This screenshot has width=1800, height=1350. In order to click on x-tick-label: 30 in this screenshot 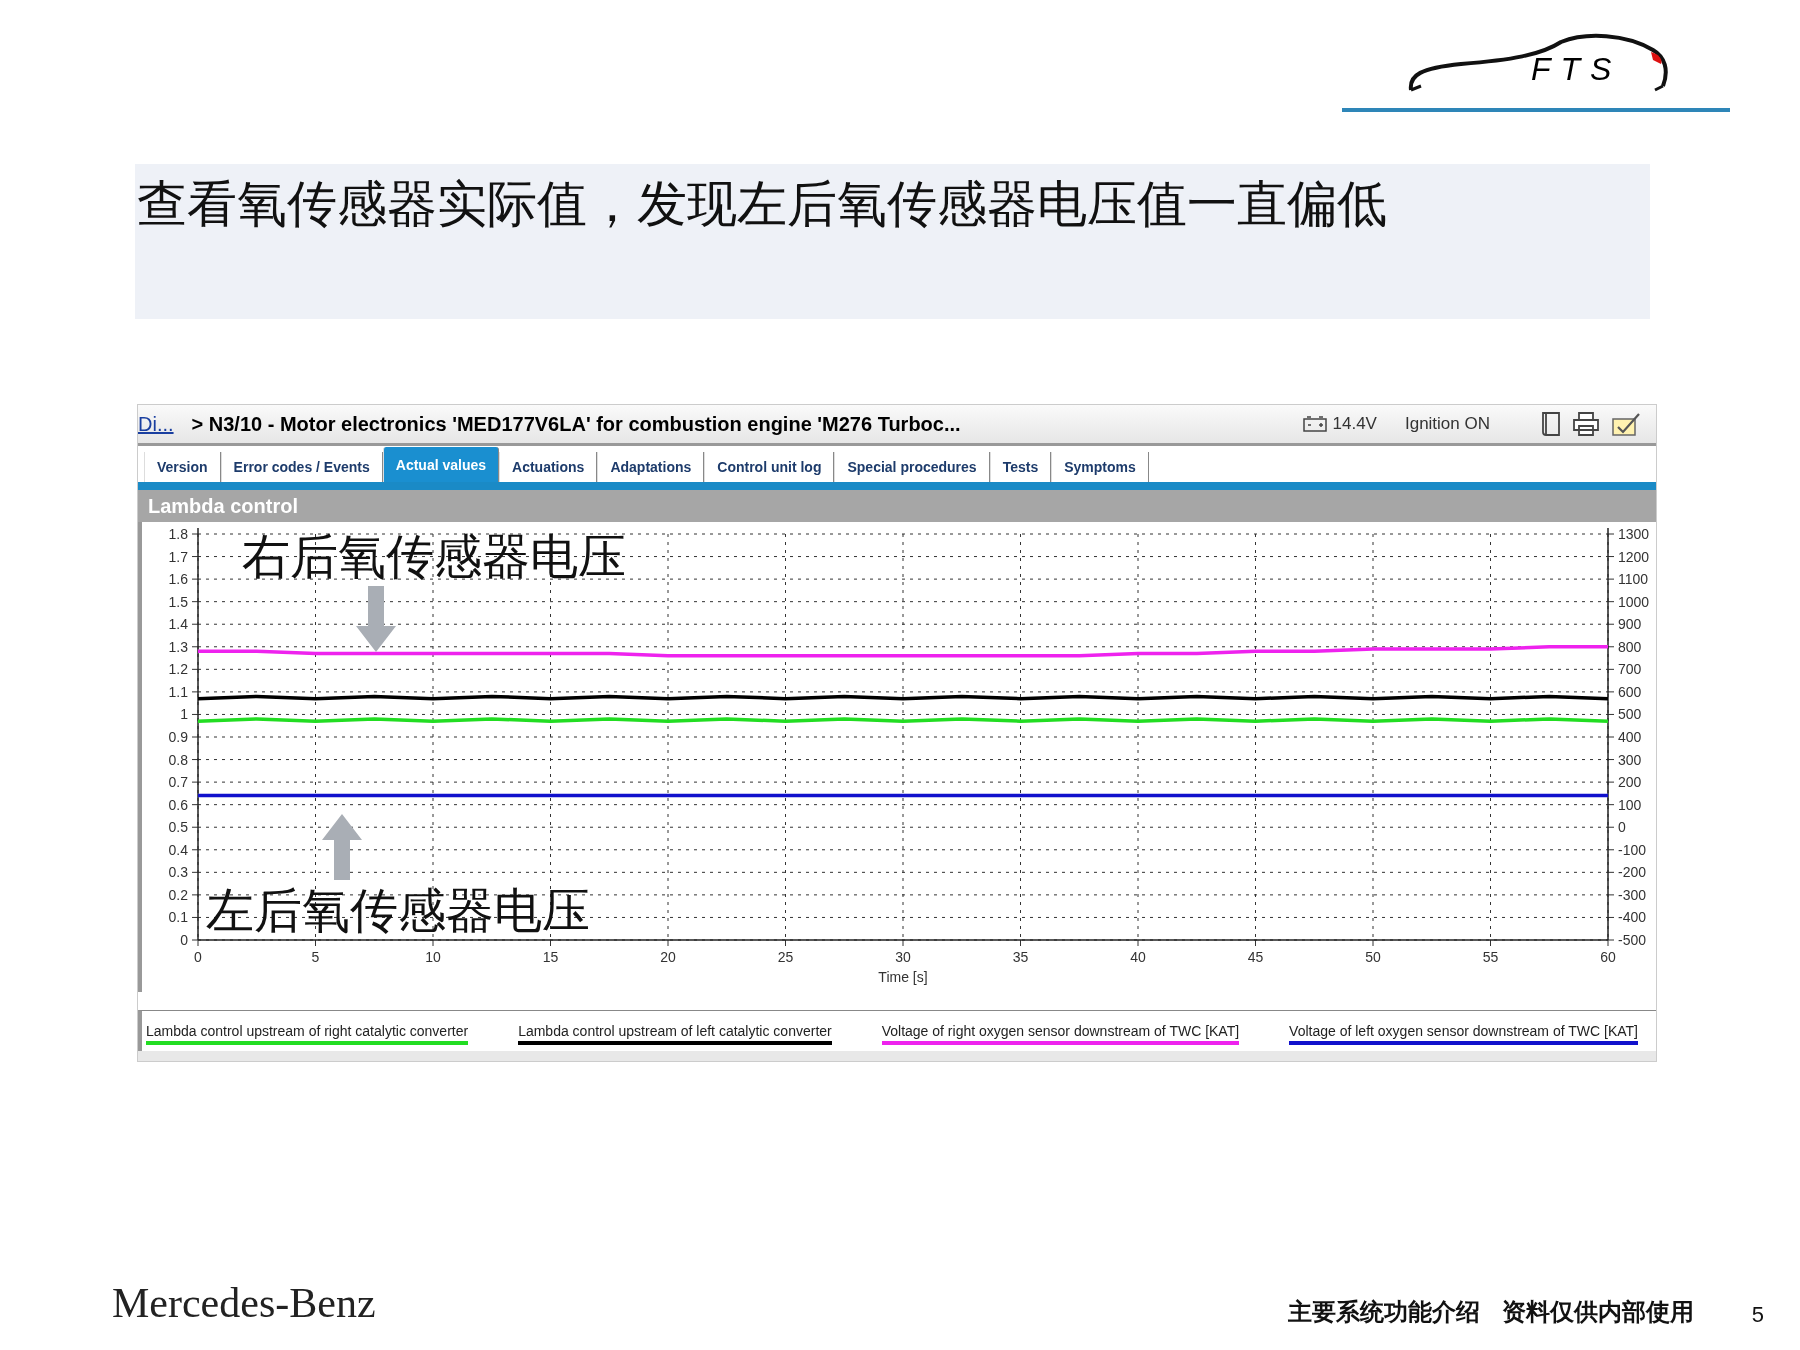, I will do `click(903, 957)`.